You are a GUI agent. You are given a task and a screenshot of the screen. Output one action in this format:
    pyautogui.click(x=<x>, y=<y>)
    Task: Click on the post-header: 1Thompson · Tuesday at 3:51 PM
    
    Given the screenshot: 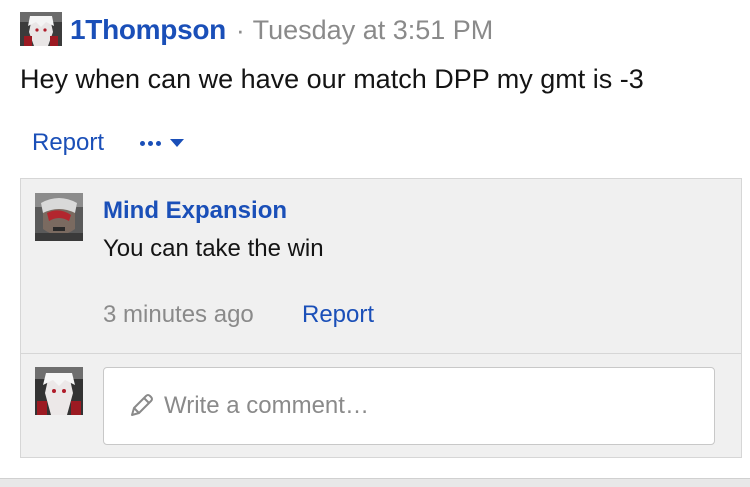 What is the action you would take?
    pyautogui.click(x=281, y=30)
    